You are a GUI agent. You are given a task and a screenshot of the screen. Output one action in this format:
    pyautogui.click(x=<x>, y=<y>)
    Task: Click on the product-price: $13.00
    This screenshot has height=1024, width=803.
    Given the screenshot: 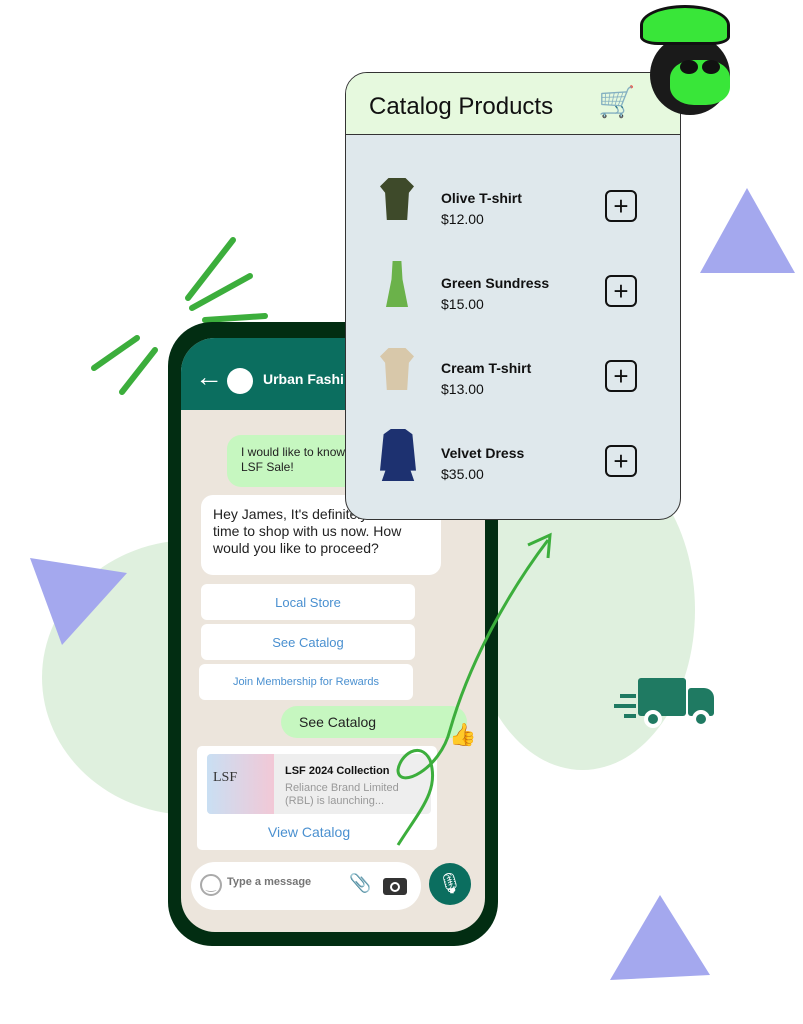 What is the action you would take?
    pyautogui.click(x=462, y=389)
    